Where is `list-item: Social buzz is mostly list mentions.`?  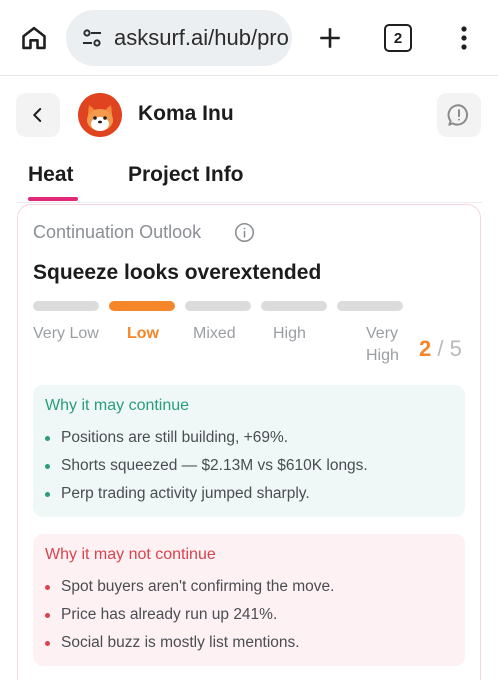 list-item: Social buzz is mostly list mentions. is located at coordinates (172, 643).